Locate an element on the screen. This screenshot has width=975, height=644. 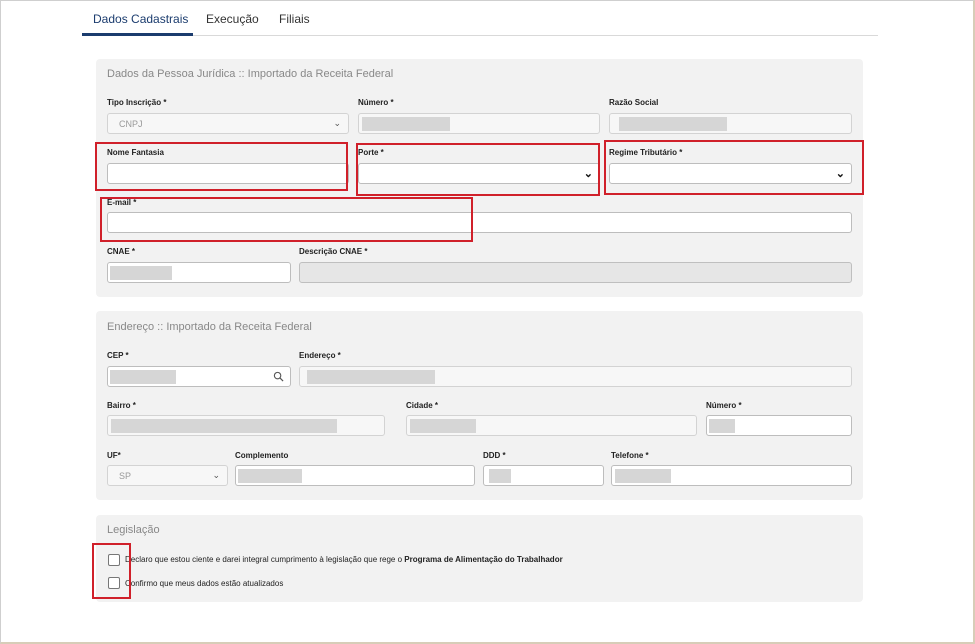
endereco-field is located at coordinates (575, 376).